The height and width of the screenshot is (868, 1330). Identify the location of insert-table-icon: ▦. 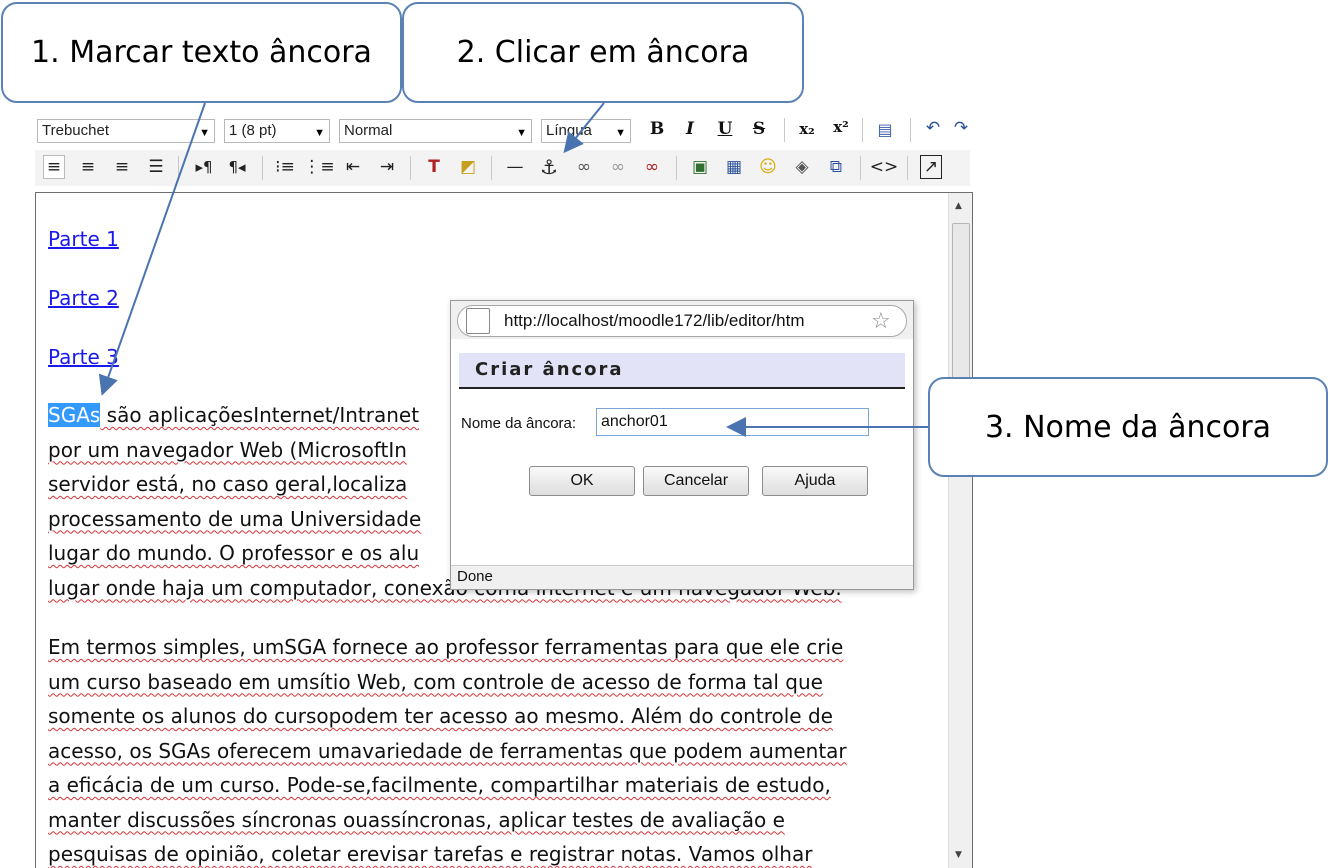
(734, 167).